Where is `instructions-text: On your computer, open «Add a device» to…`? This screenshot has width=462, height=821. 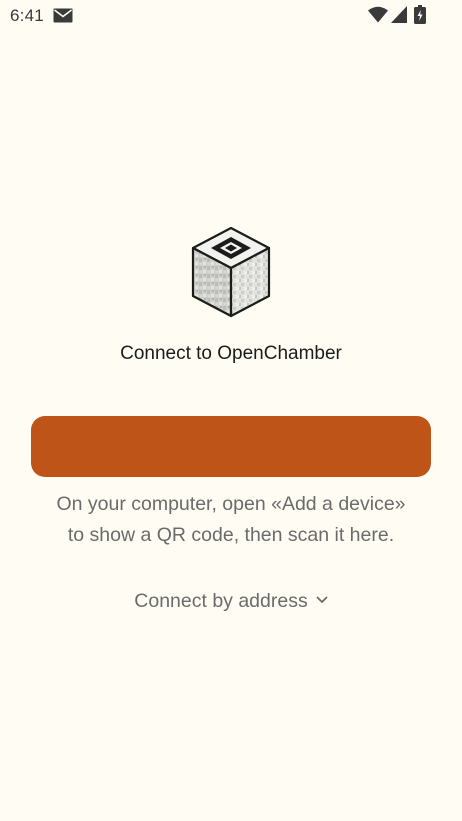
instructions-text: On your computer, open «Add a device» to… is located at coordinates (231, 520).